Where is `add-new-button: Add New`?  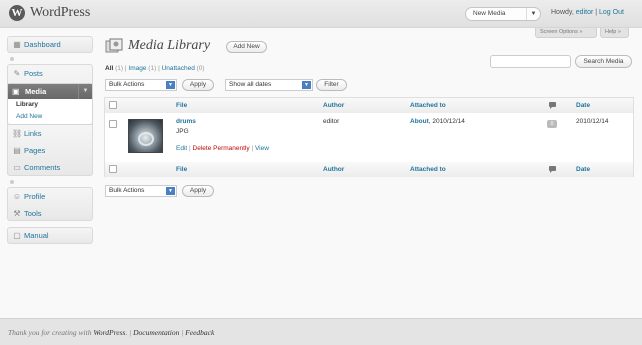 add-new-button: Add New is located at coordinates (246, 47).